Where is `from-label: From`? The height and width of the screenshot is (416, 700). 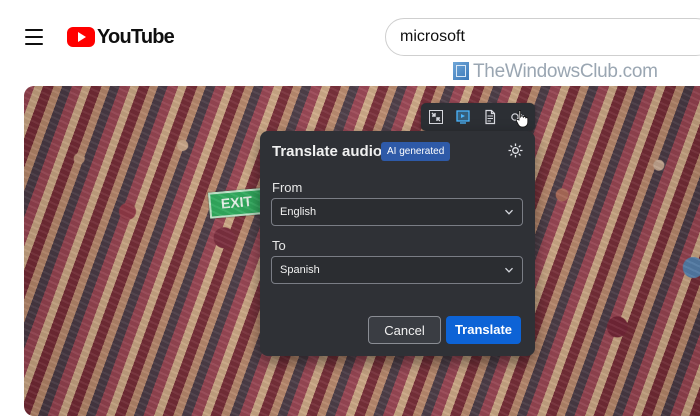
from-label: From is located at coordinates (287, 187).